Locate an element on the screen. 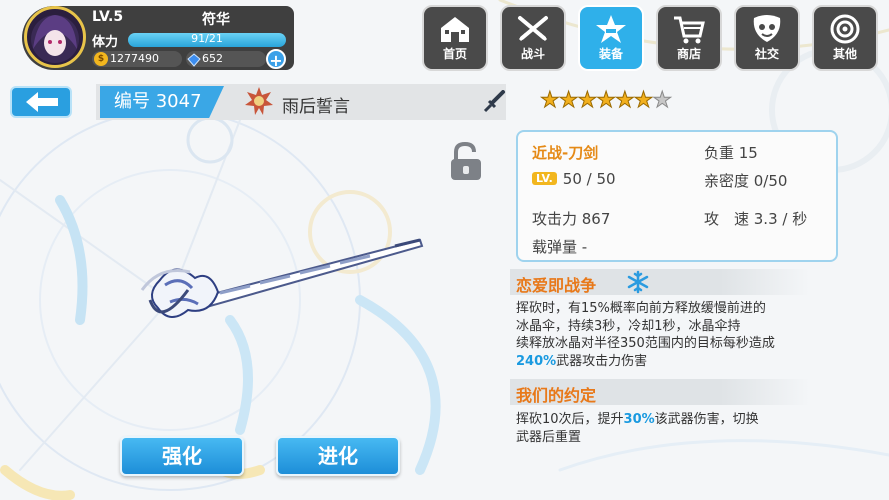 The width and height of the screenshot is (889, 500). weapon-rank-emblem-icon is located at coordinates (259, 103).